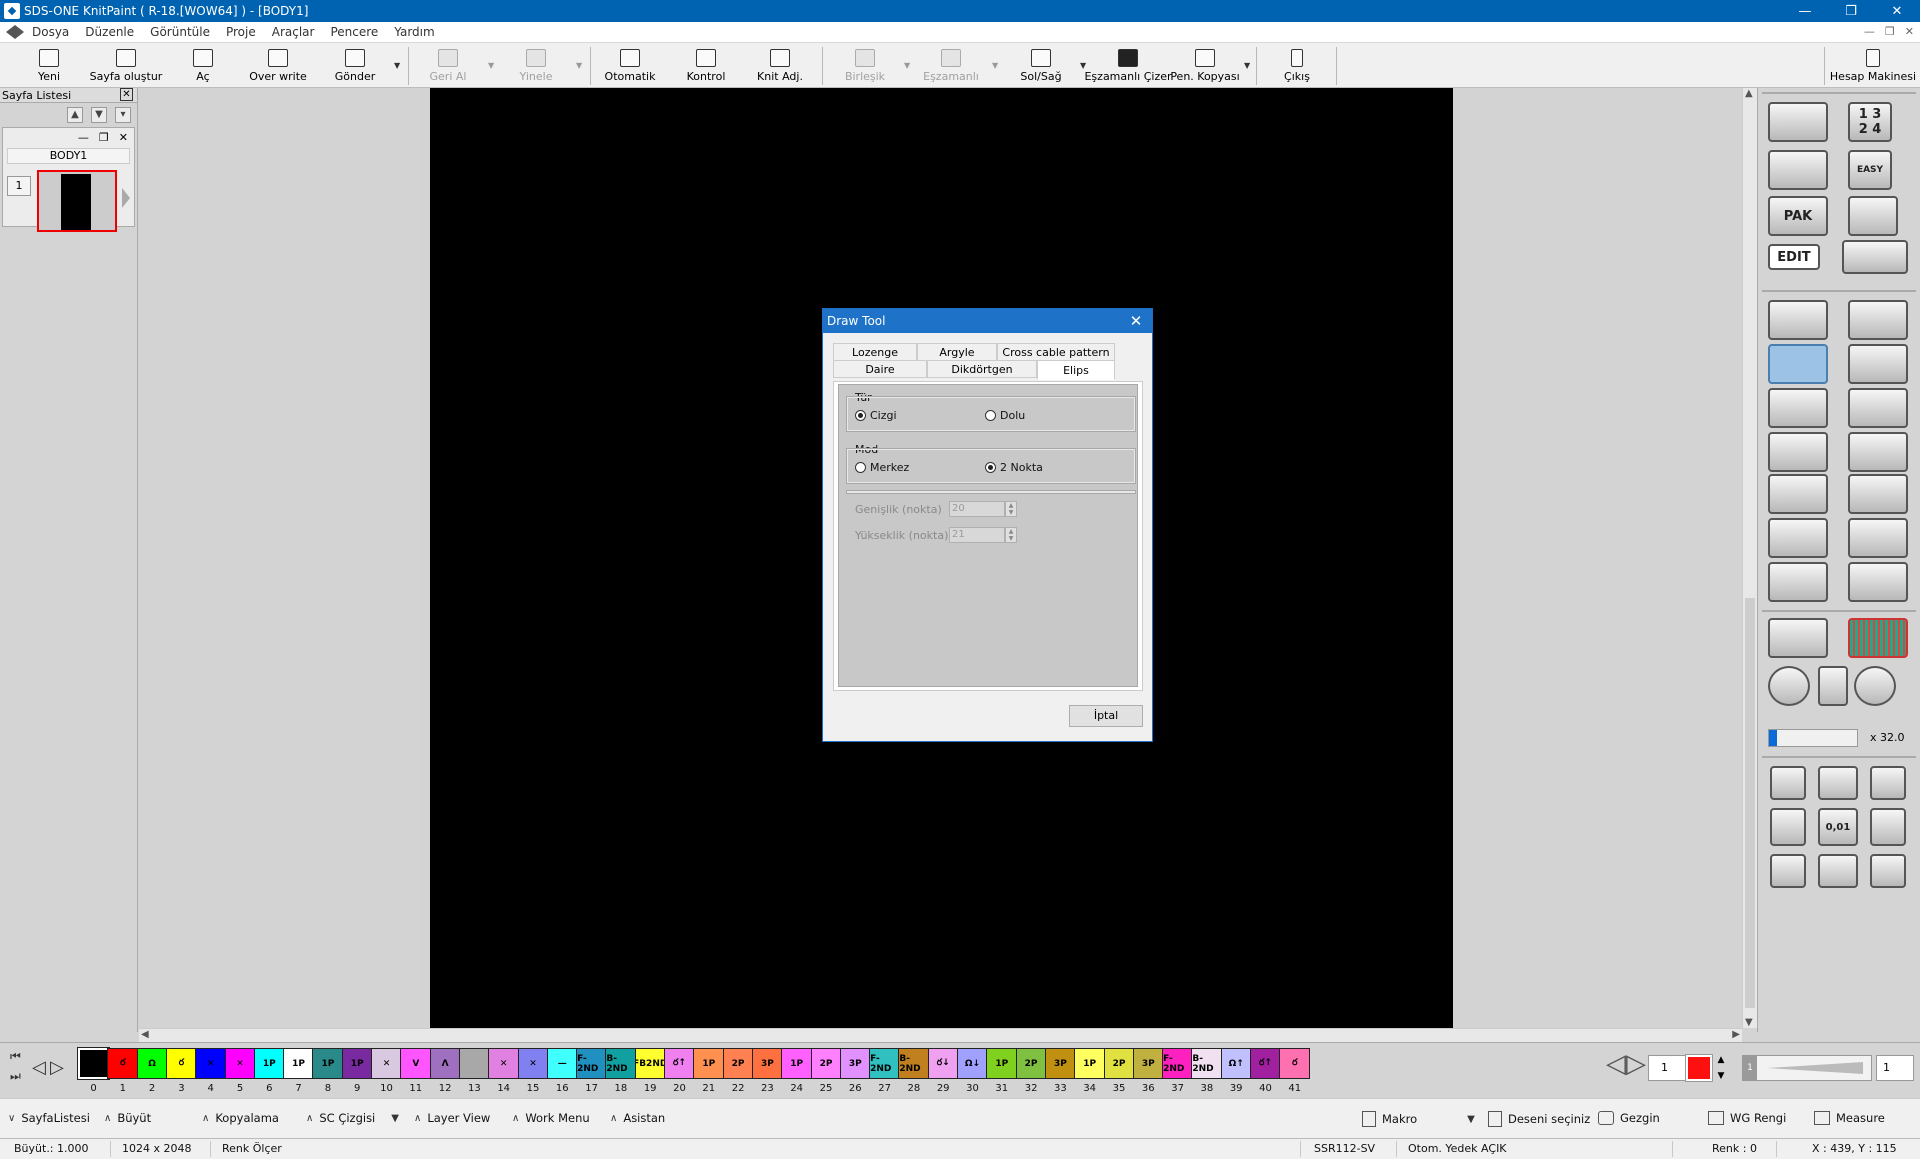  I want to click on redo-dropdown-icon: ▼, so click(579, 65).